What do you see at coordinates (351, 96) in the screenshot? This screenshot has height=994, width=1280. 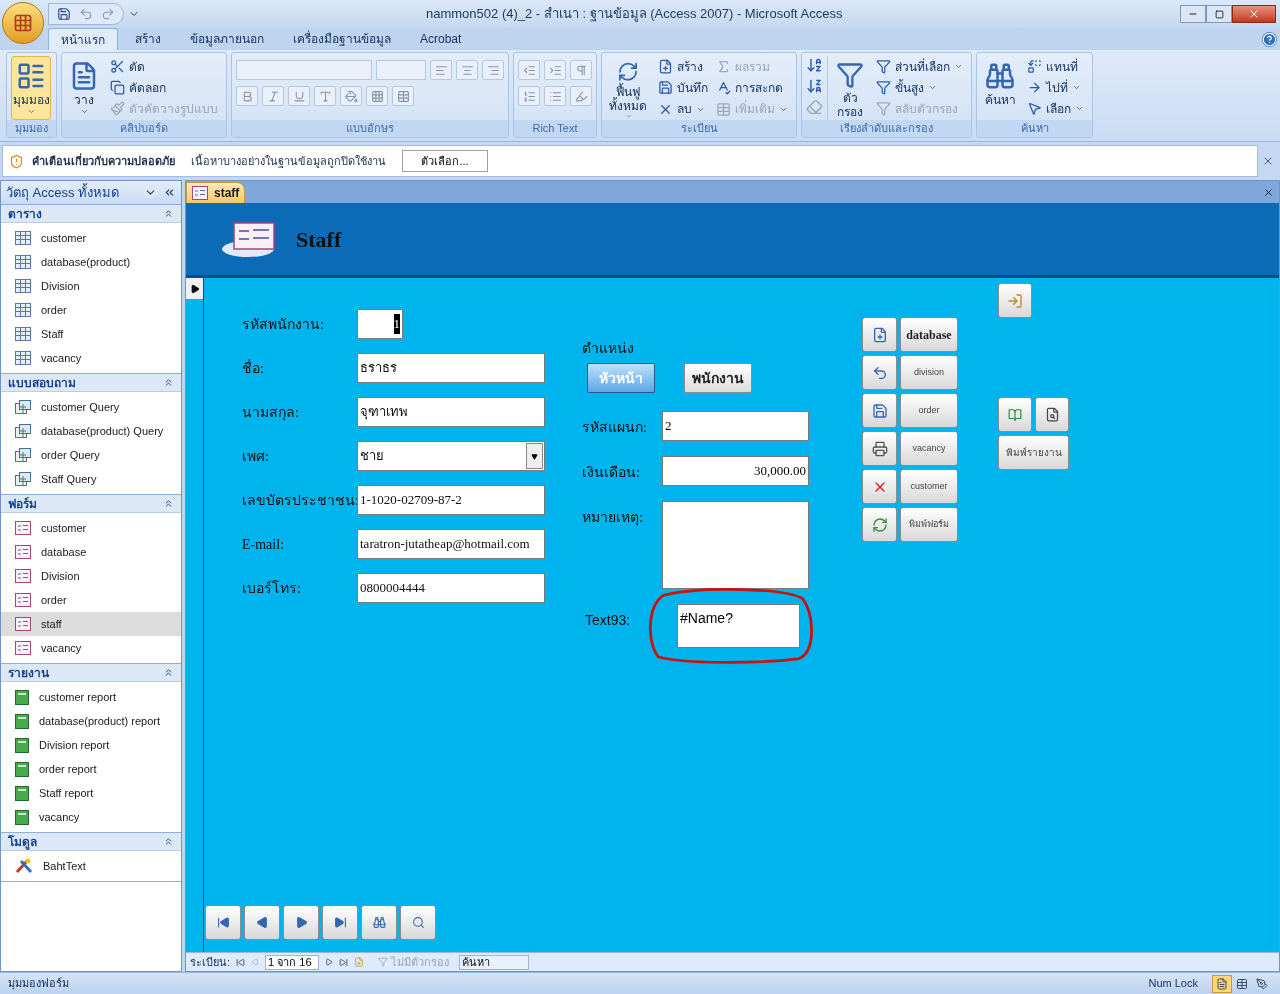 I see `fill-color-icon` at bounding box center [351, 96].